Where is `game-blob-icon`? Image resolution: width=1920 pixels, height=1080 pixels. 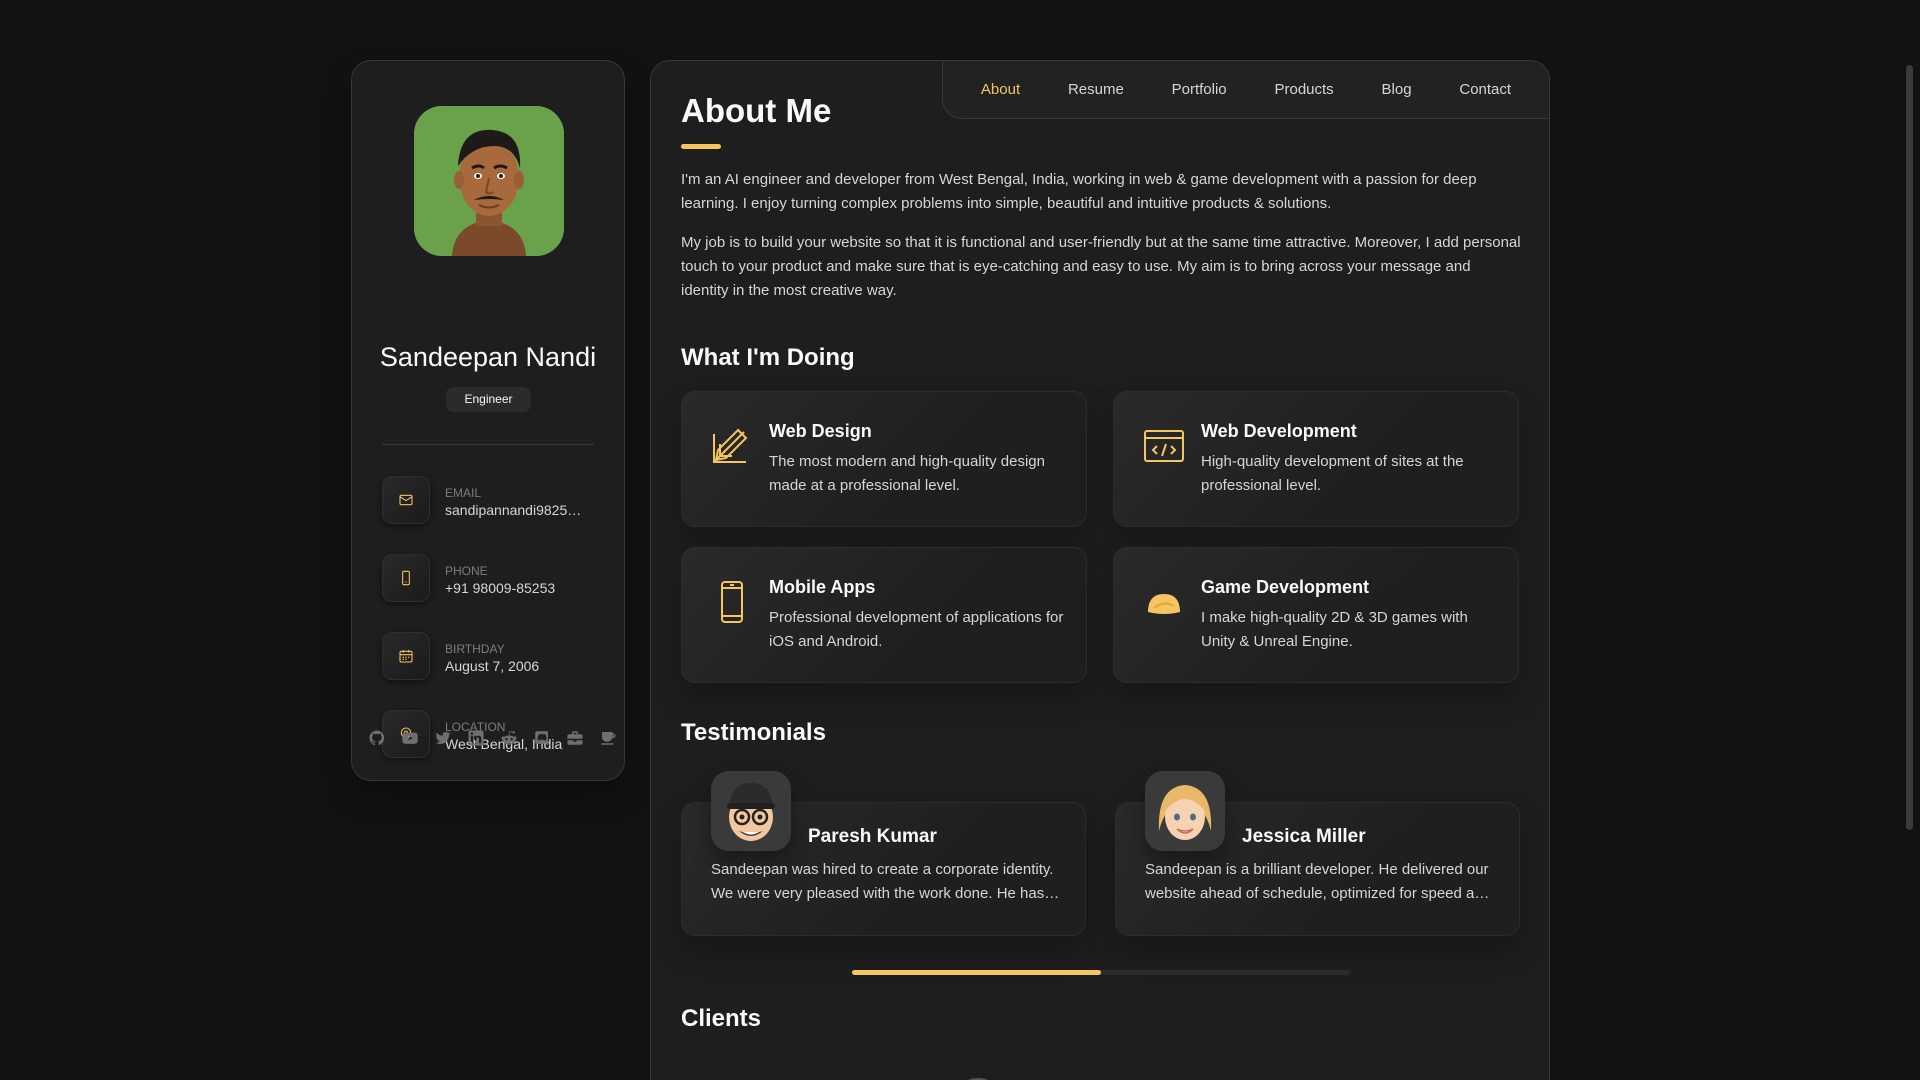
game-blob-icon is located at coordinates (1164, 602).